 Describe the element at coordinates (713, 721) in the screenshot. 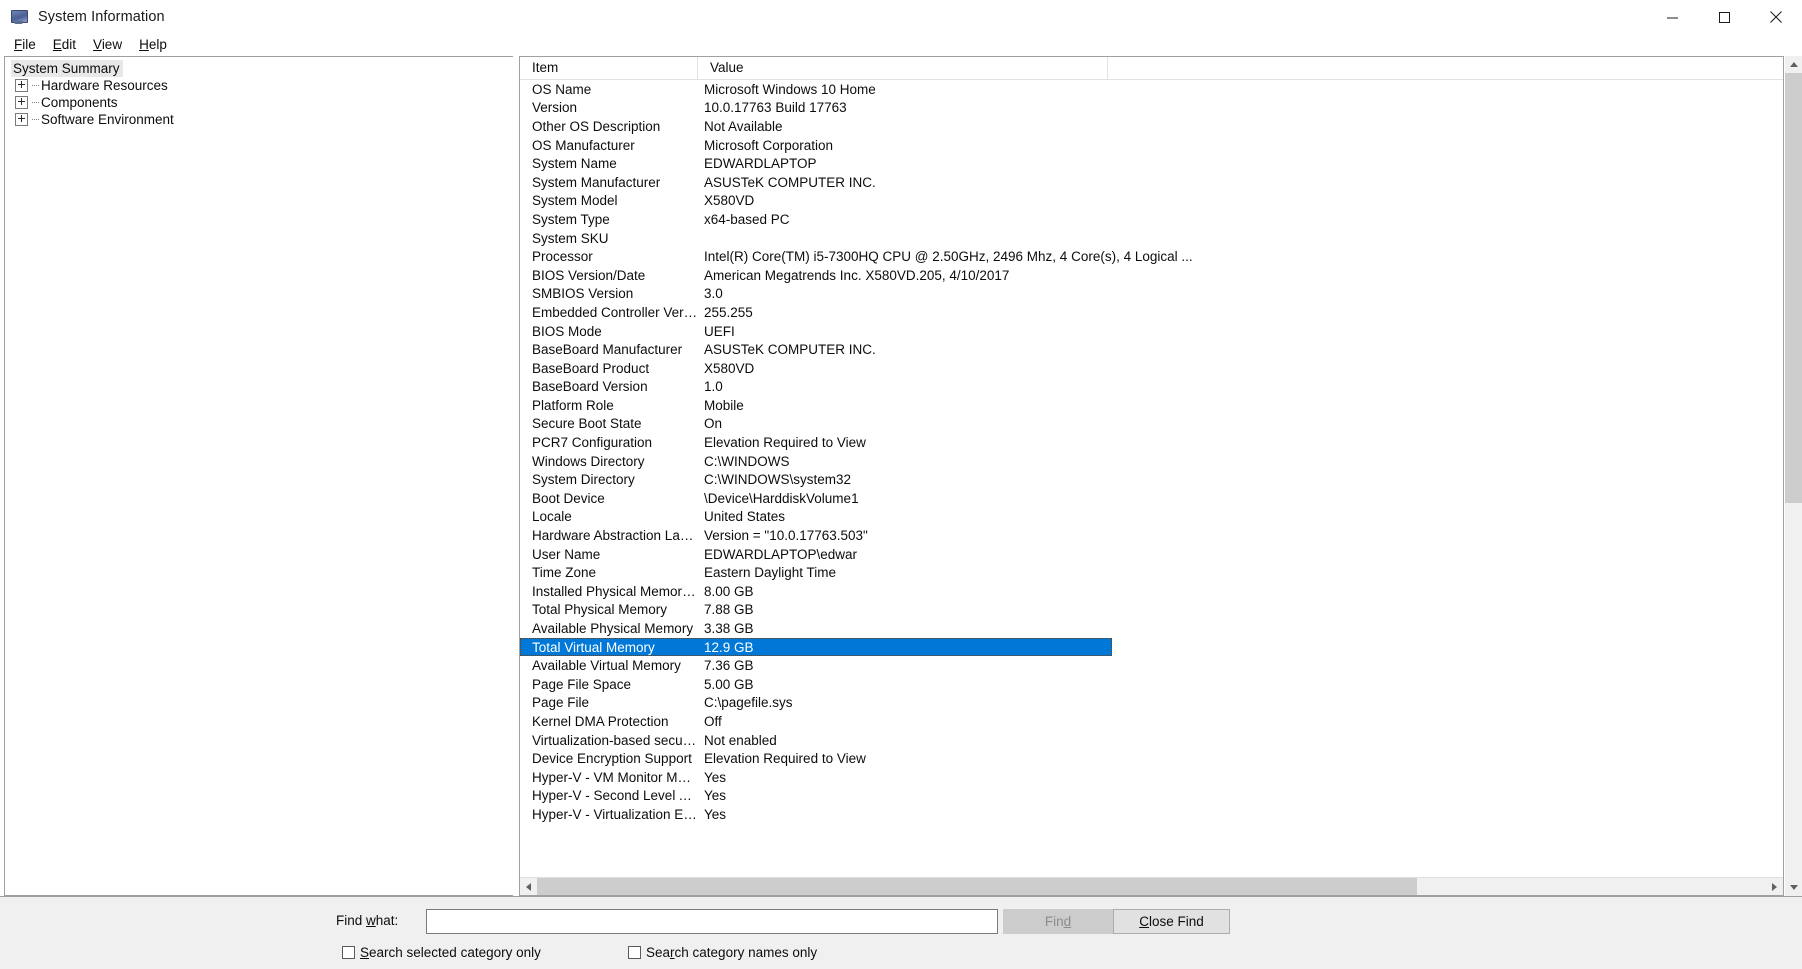

I see `row-value-cell: Off` at that location.